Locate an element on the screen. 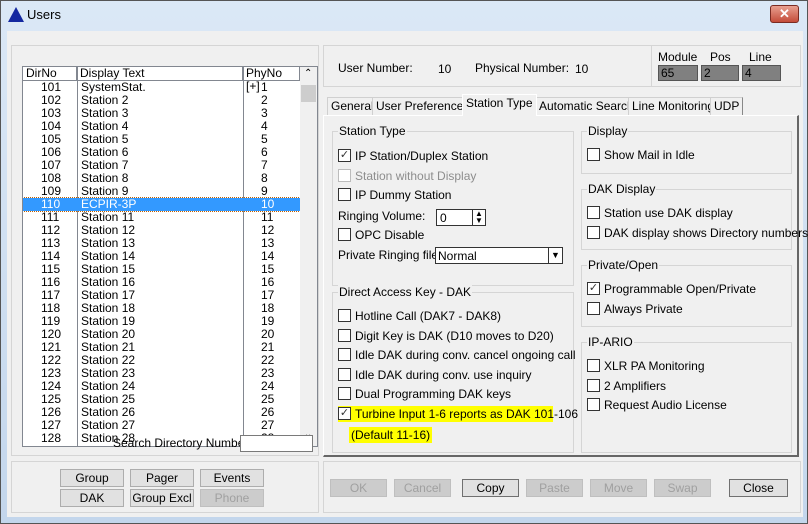 Image resolution: width=808 pixels, height=524 pixels. list-row: 107 Station 77 is located at coordinates (161, 165).